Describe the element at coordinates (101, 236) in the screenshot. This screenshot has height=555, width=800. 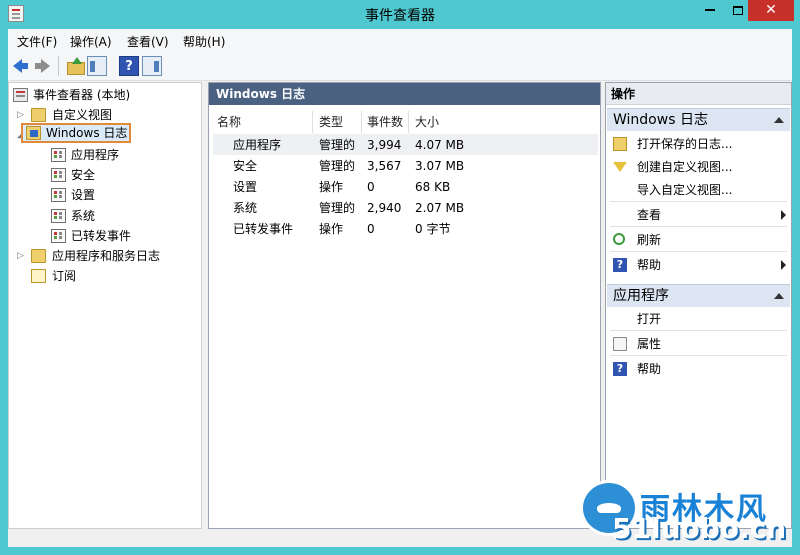
I see `tree-item-label: 已转发事件` at that location.